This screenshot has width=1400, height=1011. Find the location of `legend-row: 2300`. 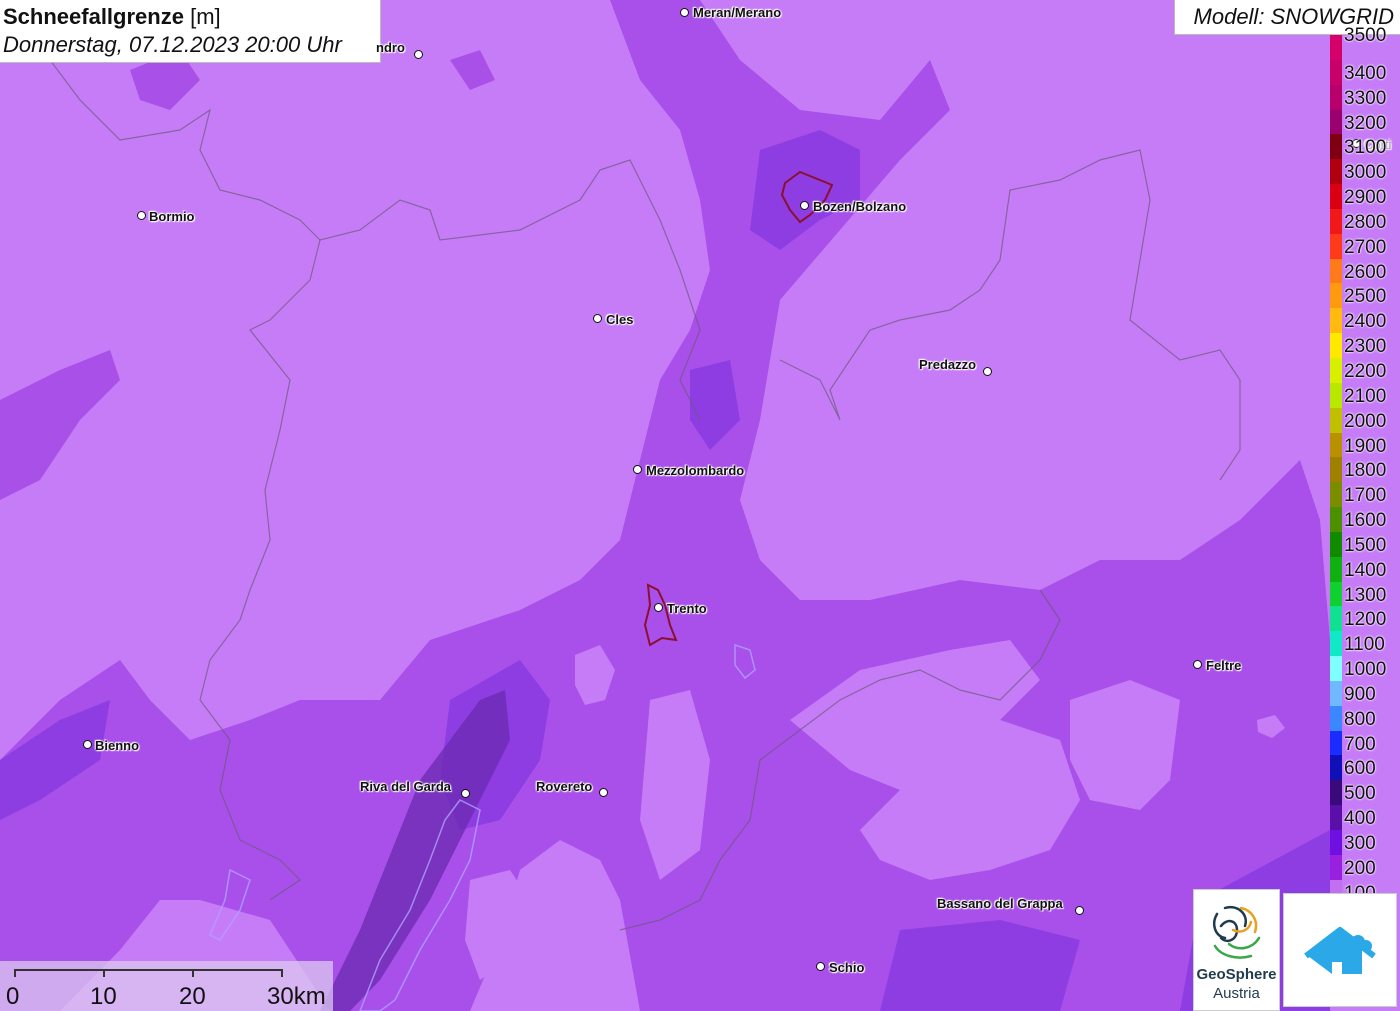

legend-row: 2300 is located at coordinates (1365, 345).